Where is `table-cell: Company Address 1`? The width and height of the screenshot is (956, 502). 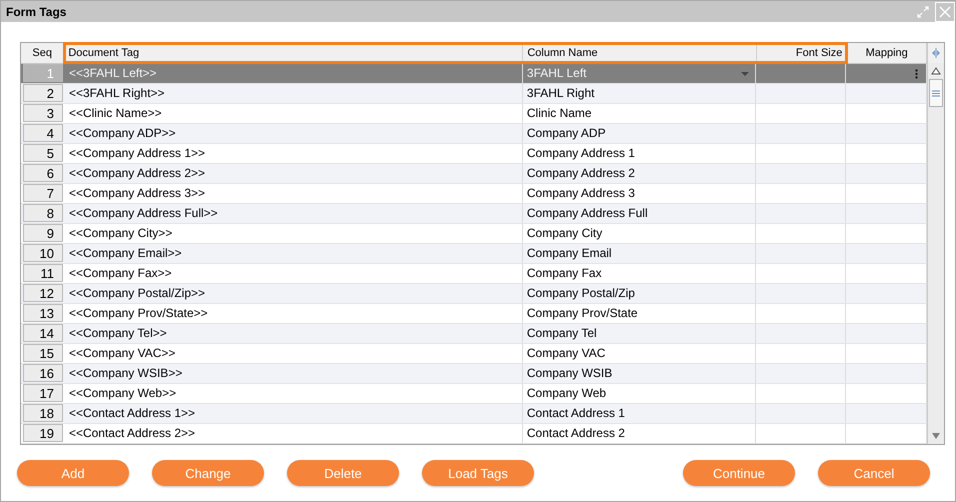 table-cell: Company Address 1 is located at coordinates (580, 153).